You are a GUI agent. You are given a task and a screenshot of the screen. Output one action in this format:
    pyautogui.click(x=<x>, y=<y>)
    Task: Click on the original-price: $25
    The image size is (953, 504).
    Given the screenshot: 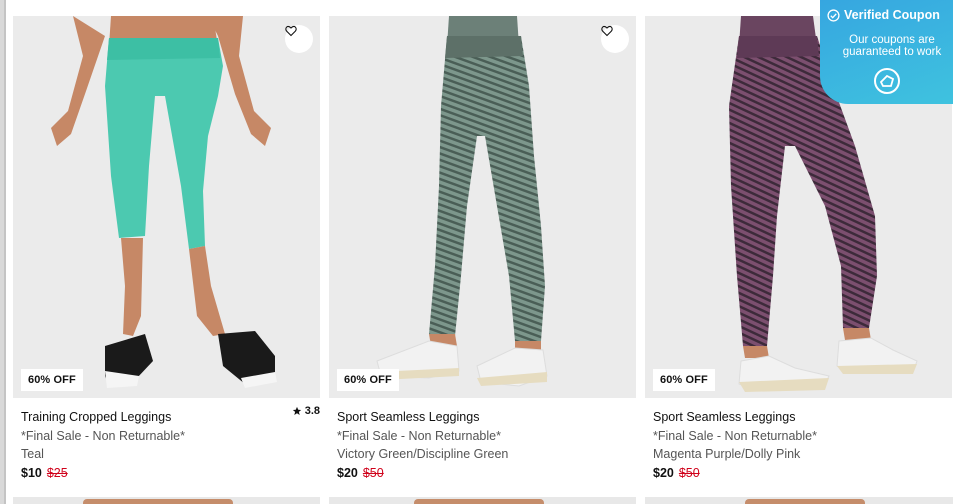 What is the action you would take?
    pyautogui.click(x=57, y=472)
    